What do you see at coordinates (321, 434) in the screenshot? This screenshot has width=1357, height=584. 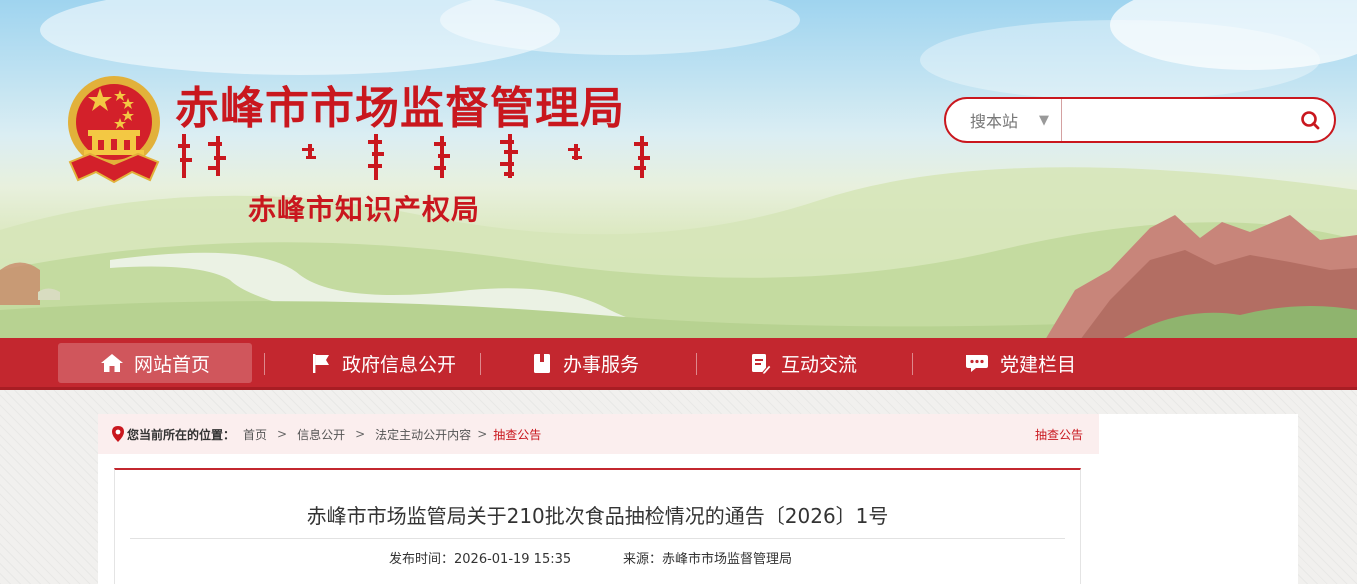 I see `breadcrumb-info-open: 信息公开` at bounding box center [321, 434].